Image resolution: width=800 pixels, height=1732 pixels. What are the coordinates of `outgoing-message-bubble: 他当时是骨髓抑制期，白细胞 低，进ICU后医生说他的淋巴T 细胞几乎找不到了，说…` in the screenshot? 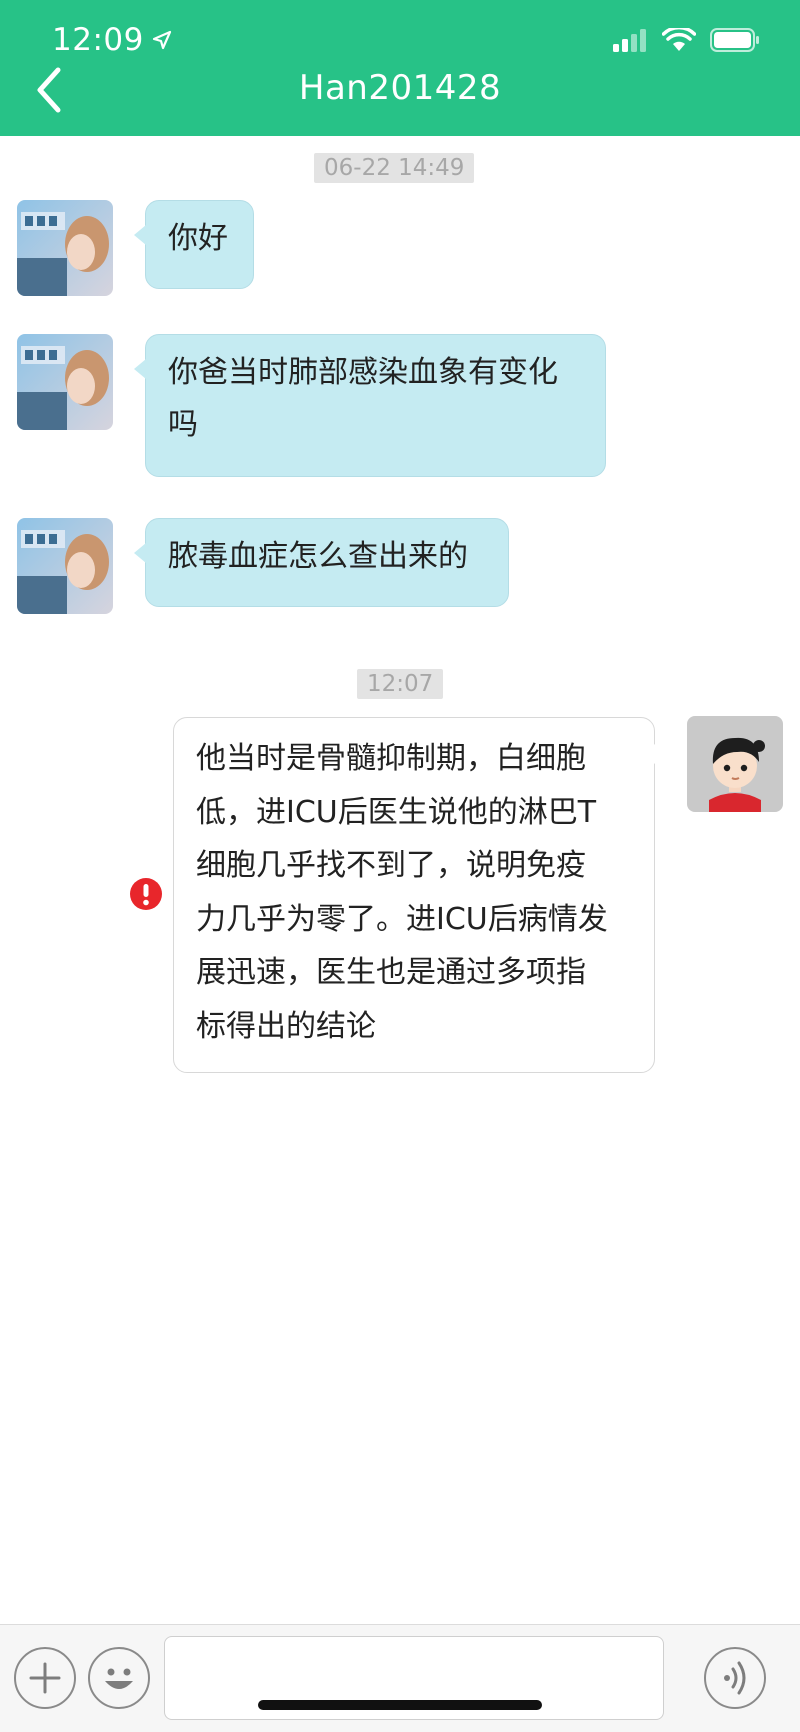 It's located at (419, 895).